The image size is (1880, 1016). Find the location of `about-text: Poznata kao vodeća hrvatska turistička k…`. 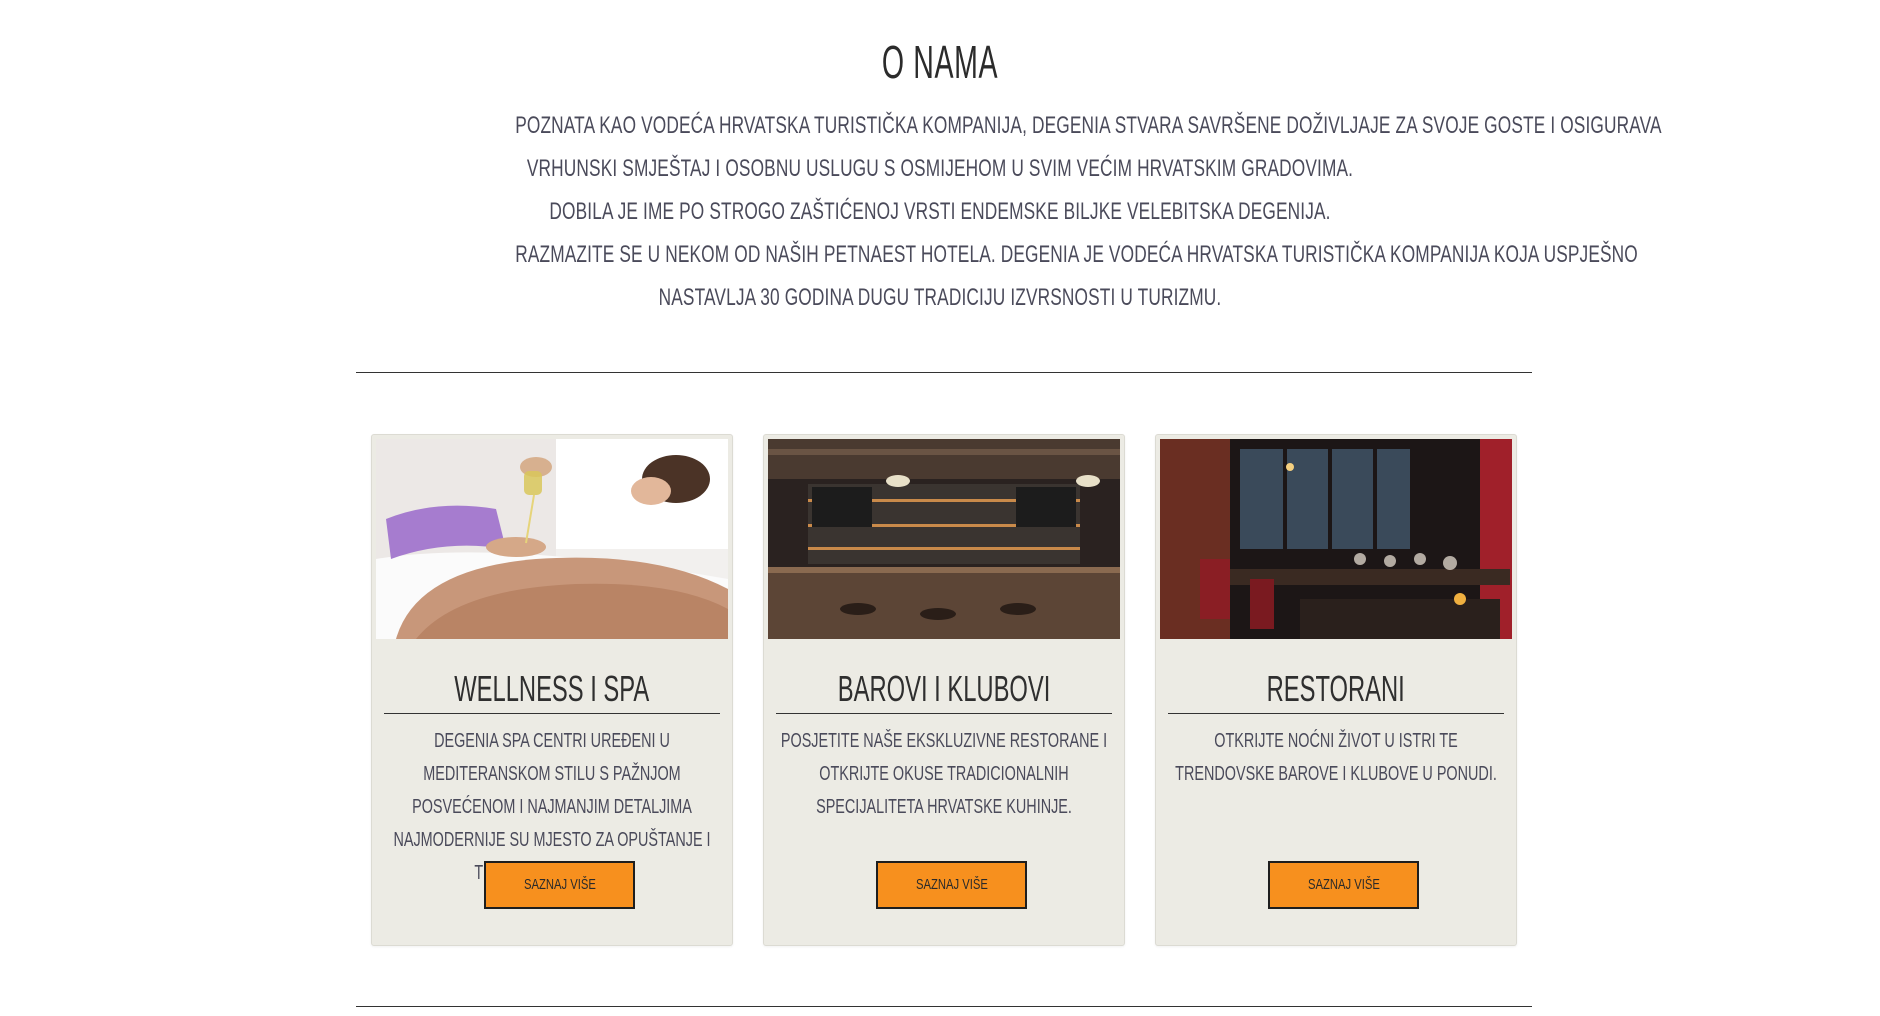

about-text: Poznata kao vodeća hrvatska turistička k… is located at coordinates (1006, 211).